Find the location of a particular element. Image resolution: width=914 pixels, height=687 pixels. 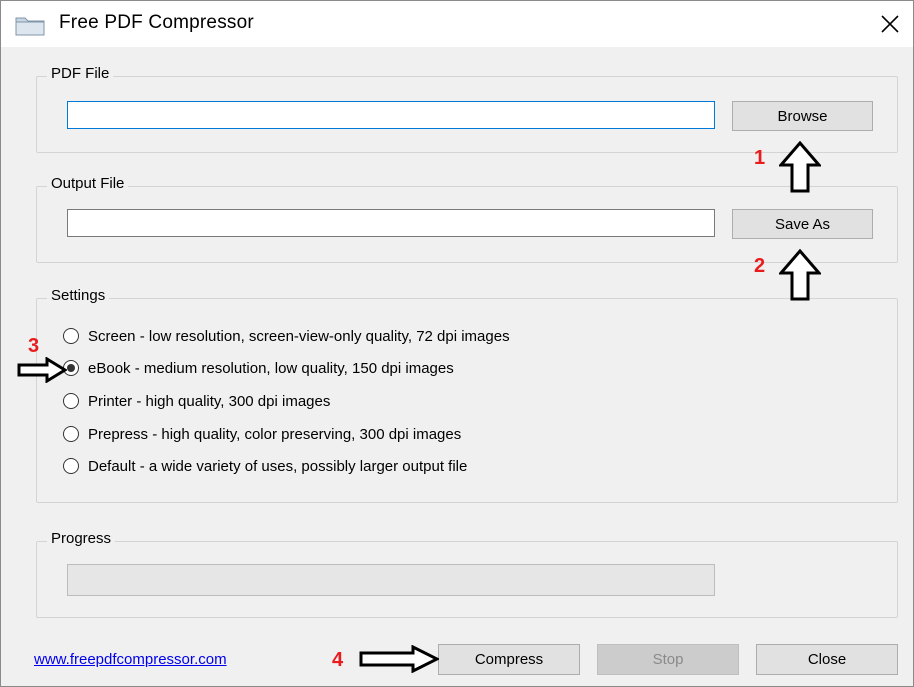

close-icon is located at coordinates (890, 24).